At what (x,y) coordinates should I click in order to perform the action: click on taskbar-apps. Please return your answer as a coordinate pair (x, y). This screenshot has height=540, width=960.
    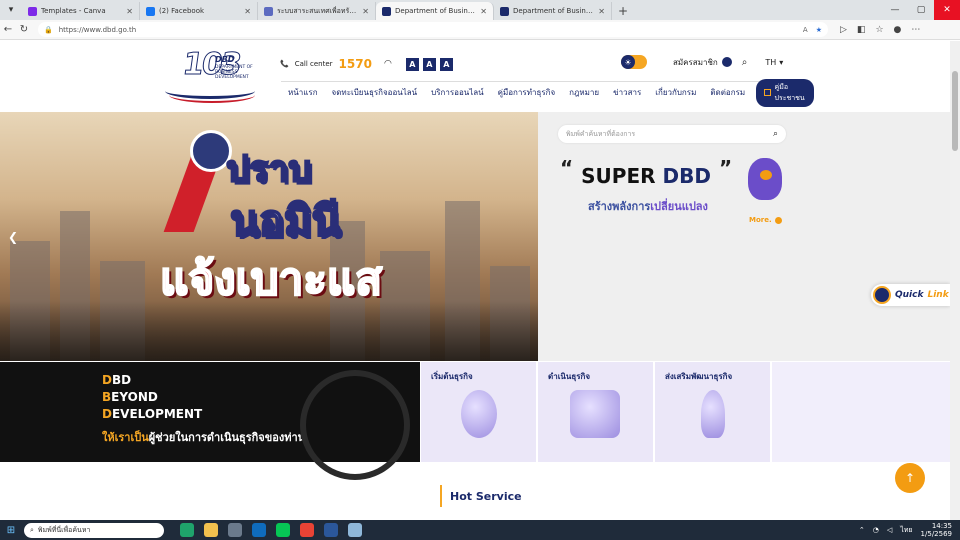
    Looking at the image, I should click on (271, 530).